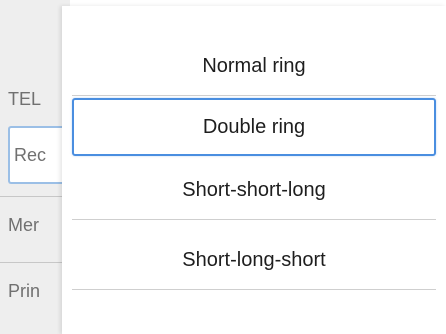  I want to click on option-label: Double ring, so click(254, 126).